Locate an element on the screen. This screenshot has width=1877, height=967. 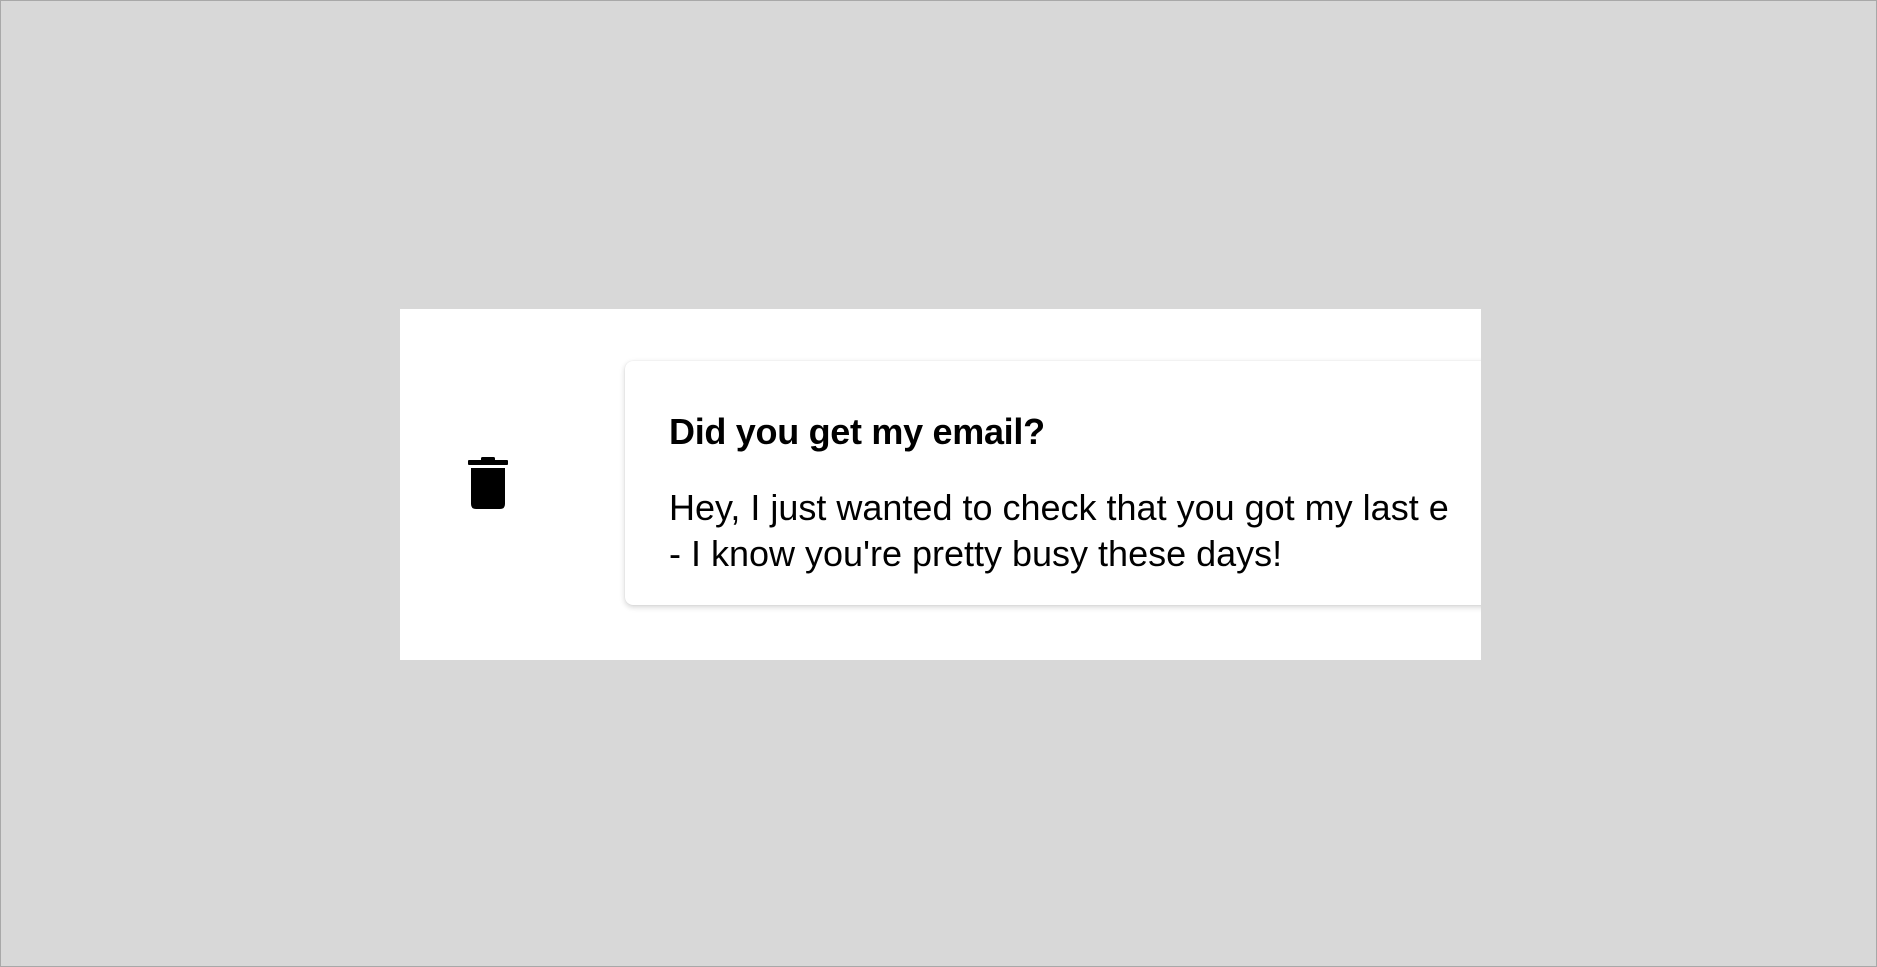
trash-icon is located at coordinates (488, 483).